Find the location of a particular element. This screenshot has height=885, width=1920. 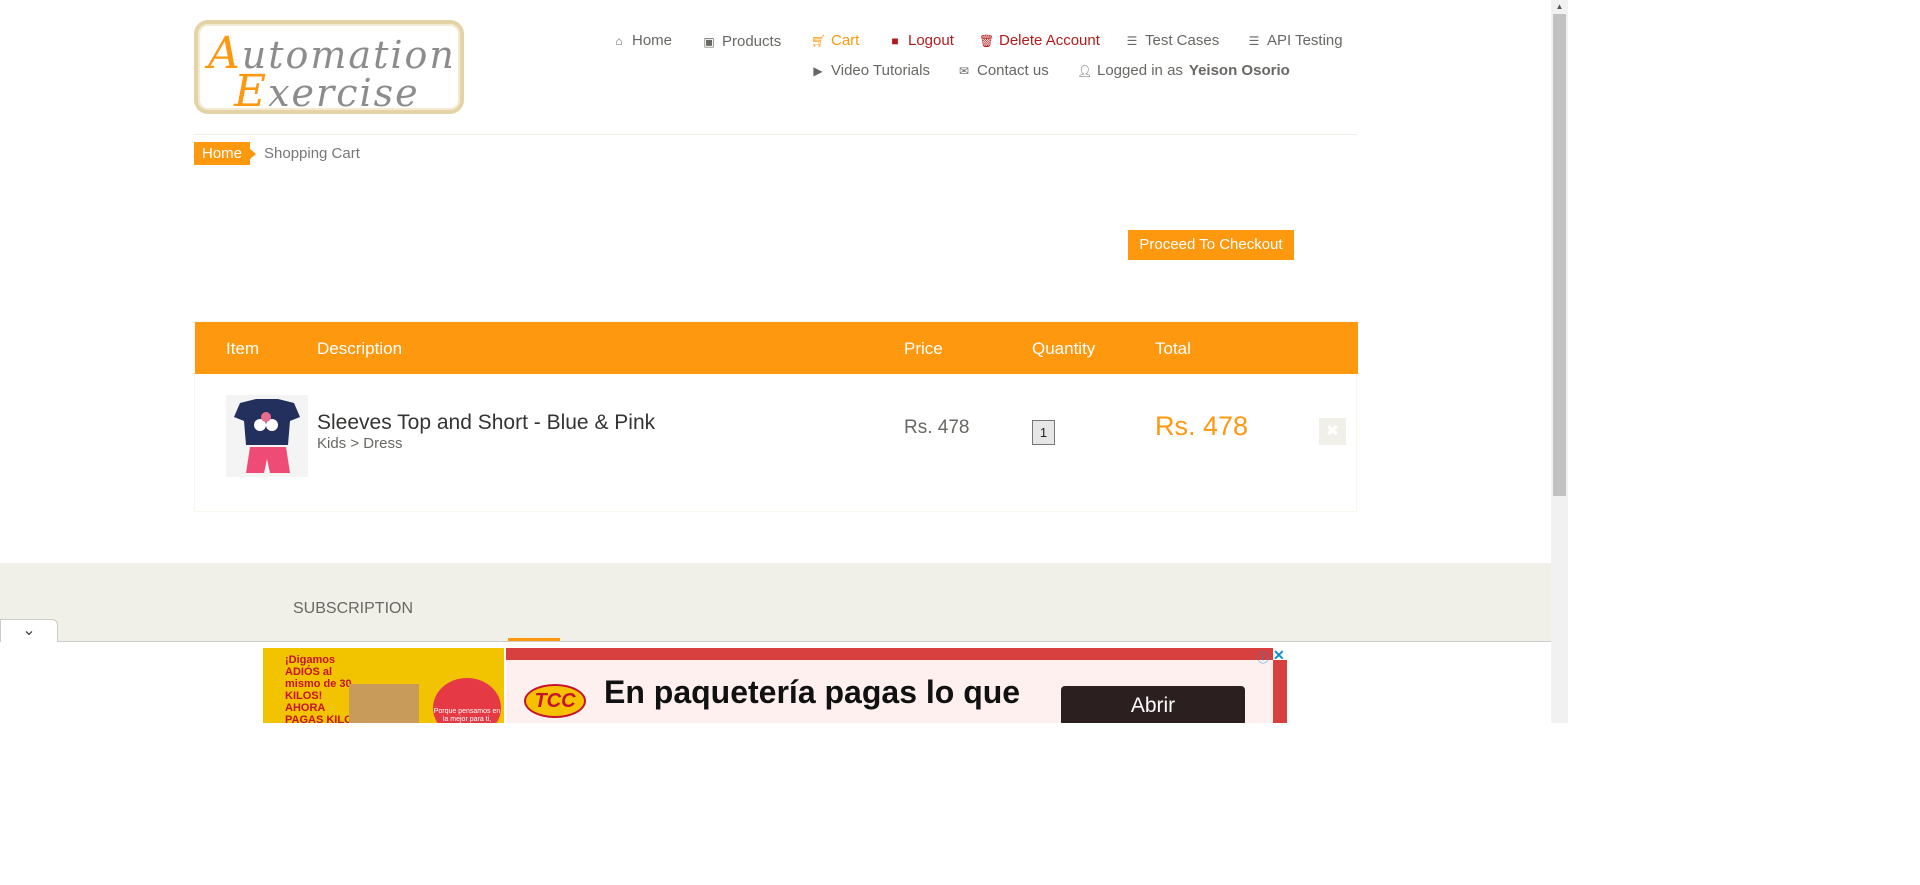

ad-circle-text: Porque pensamos en la mejor para ti, is located at coordinates (467, 700).